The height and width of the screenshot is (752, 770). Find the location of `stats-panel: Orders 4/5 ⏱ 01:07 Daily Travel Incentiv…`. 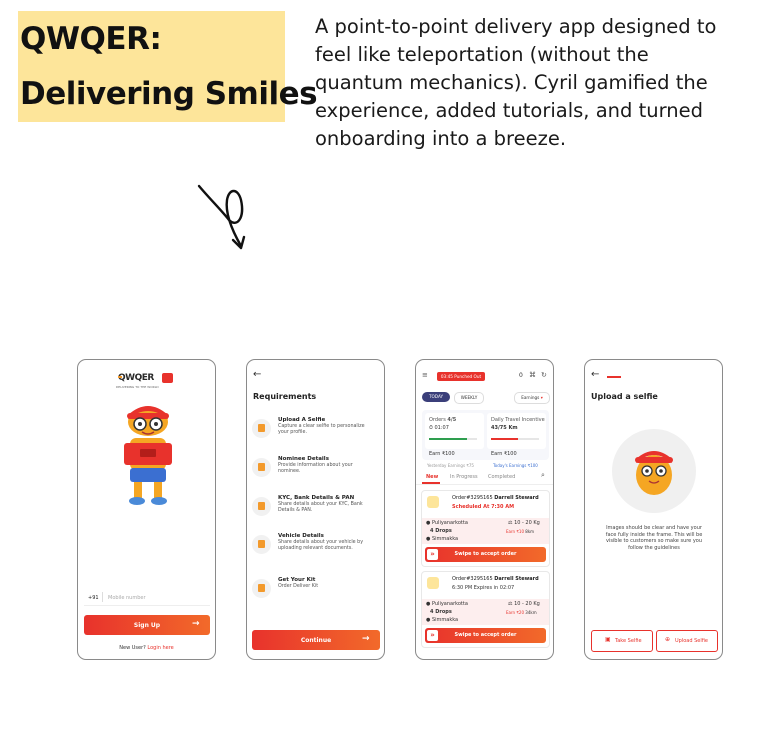

stats-panel: Orders 4/5 ⏱ 01:07 Daily Travel Incentiv… is located at coordinates (485, 435).